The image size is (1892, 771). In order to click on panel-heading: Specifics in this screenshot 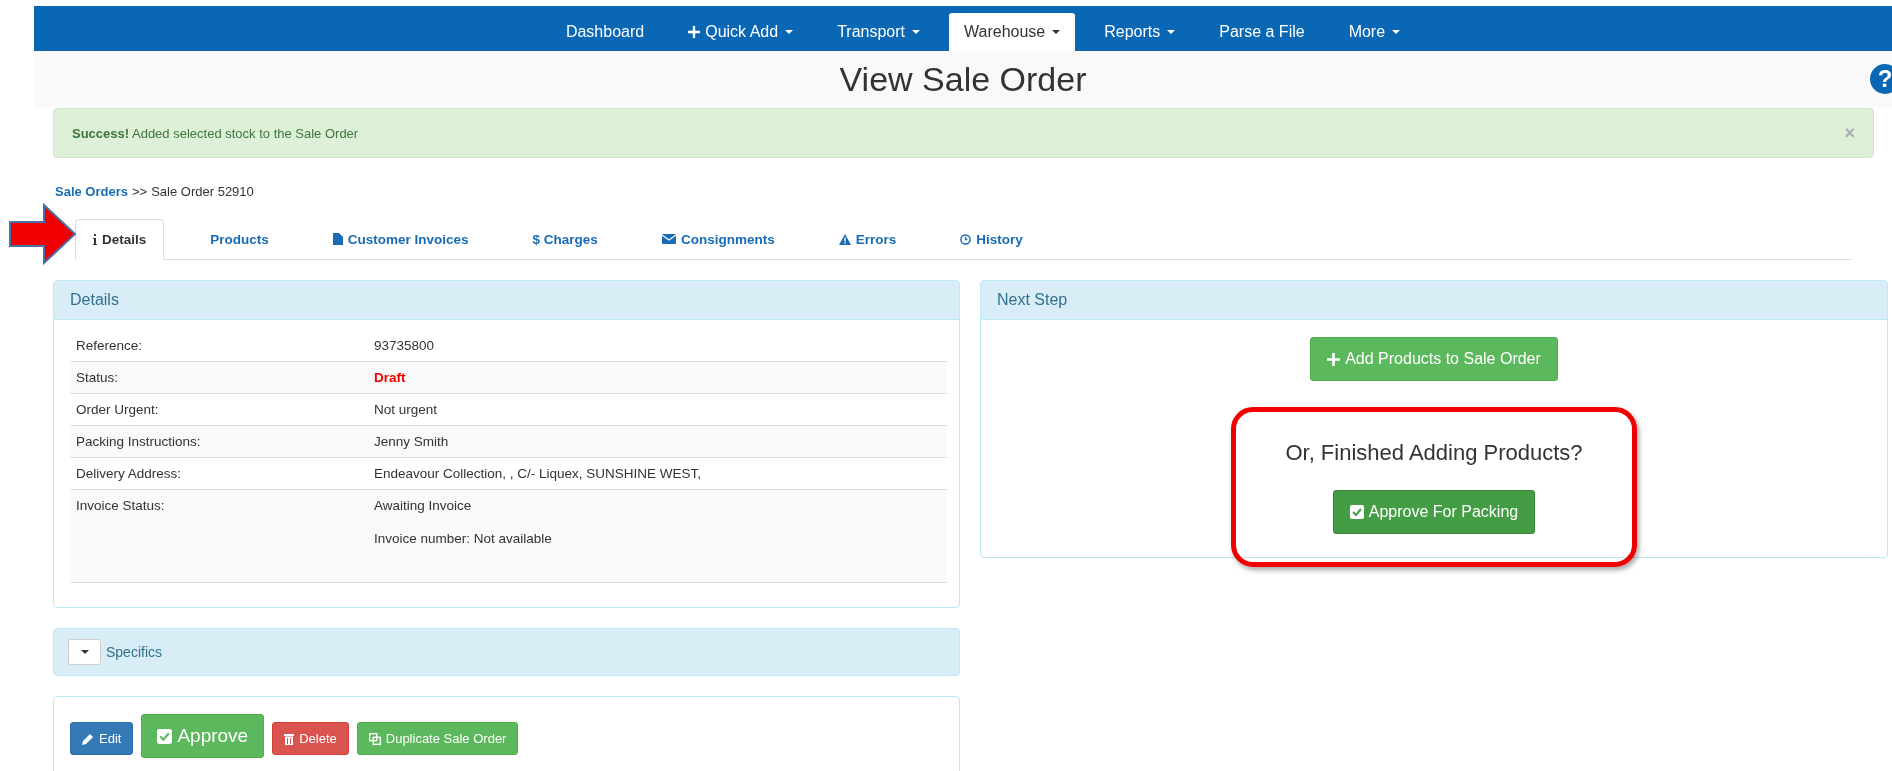, I will do `click(134, 652)`.